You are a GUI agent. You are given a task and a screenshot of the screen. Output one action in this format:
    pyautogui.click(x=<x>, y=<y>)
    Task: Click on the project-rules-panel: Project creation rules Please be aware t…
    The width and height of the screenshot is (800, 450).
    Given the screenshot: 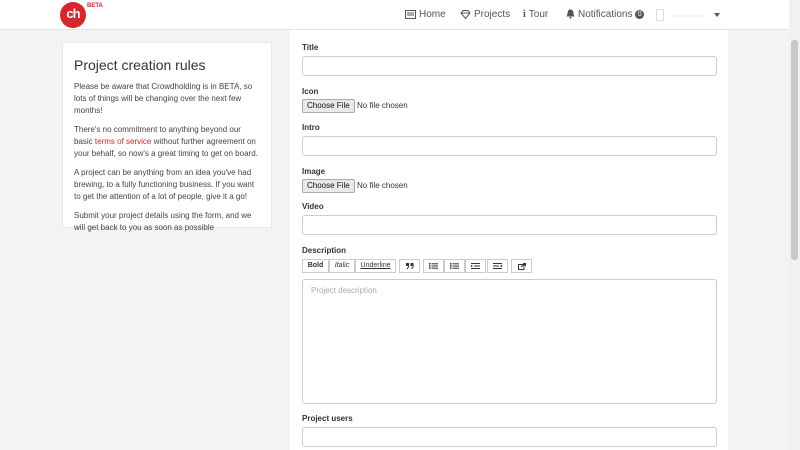 What is the action you would take?
    pyautogui.click(x=167, y=137)
    